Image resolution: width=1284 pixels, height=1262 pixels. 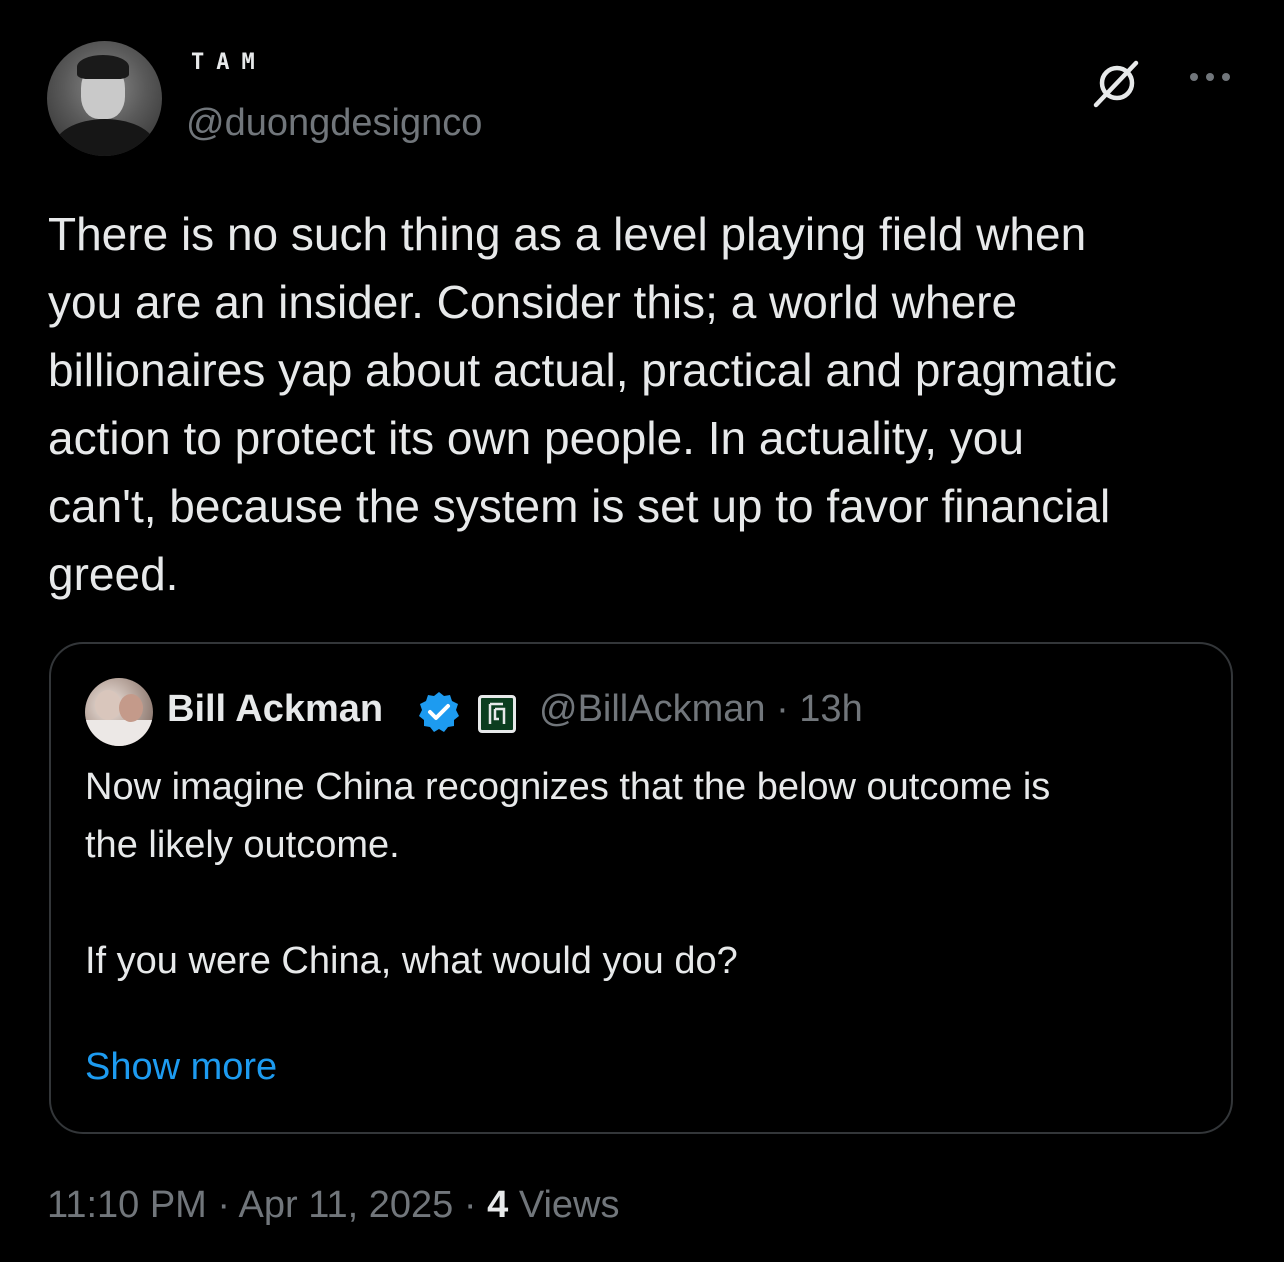 What do you see at coordinates (229, 62) in the screenshot?
I see `author-display-name: TAM` at bounding box center [229, 62].